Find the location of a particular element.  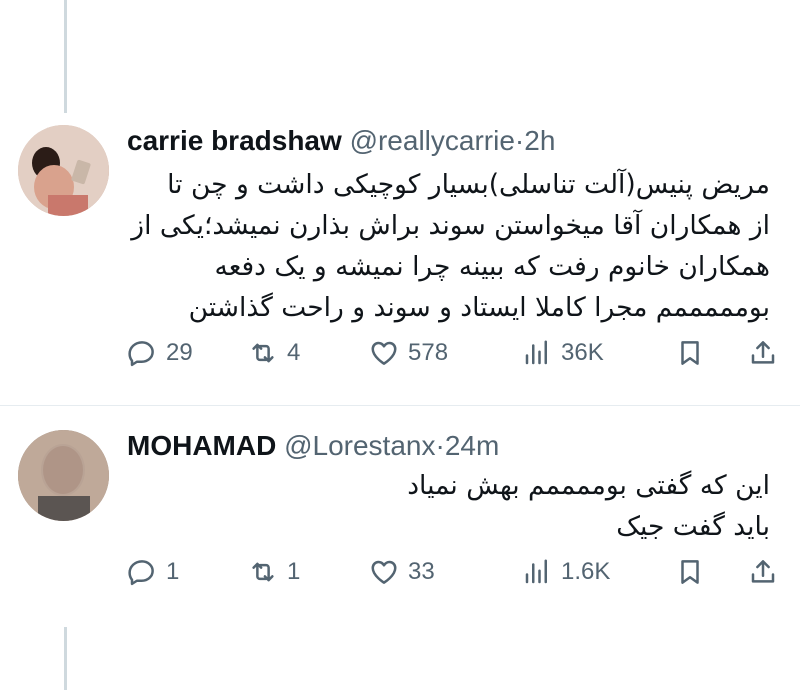

author-name: carrie bradshaw is located at coordinates (234, 140).